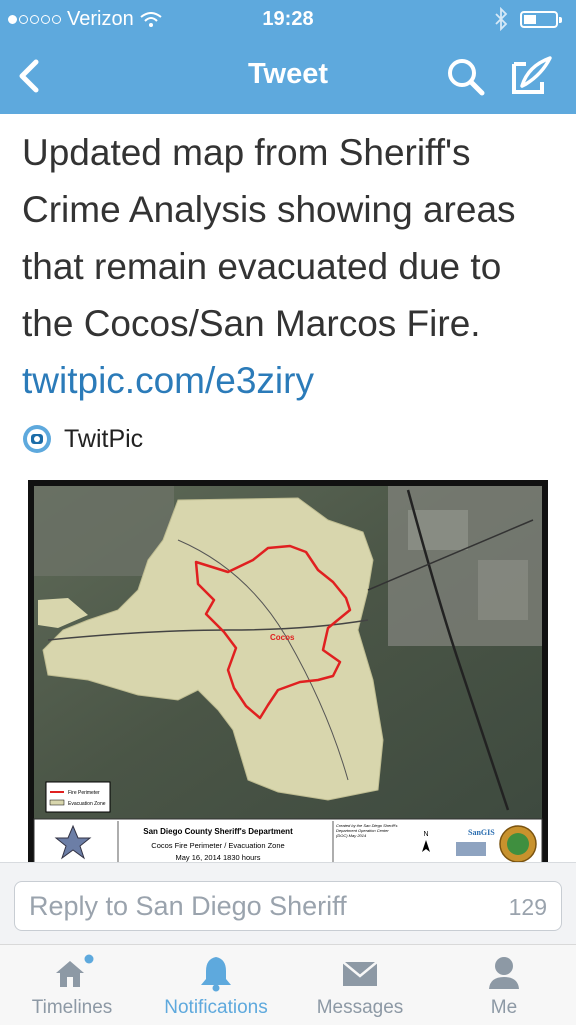  What do you see at coordinates (481, 832) in the screenshot?
I see `sangis-logo: SanGIS` at bounding box center [481, 832].